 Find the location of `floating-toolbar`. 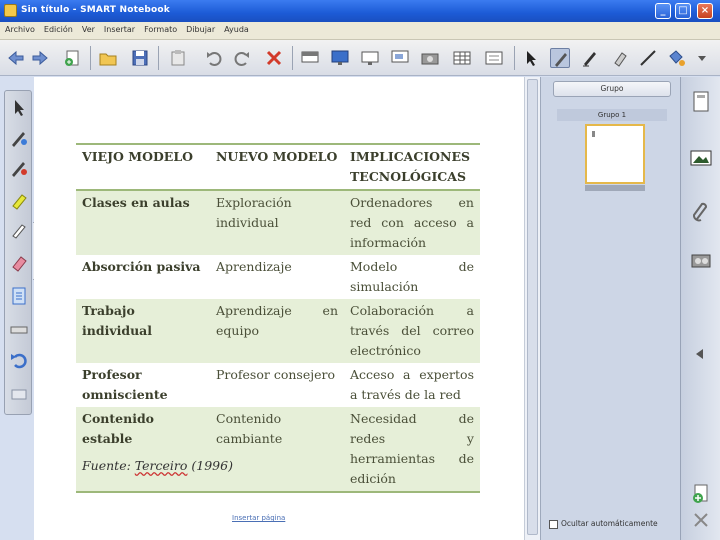

floating-toolbar is located at coordinates (18, 252).